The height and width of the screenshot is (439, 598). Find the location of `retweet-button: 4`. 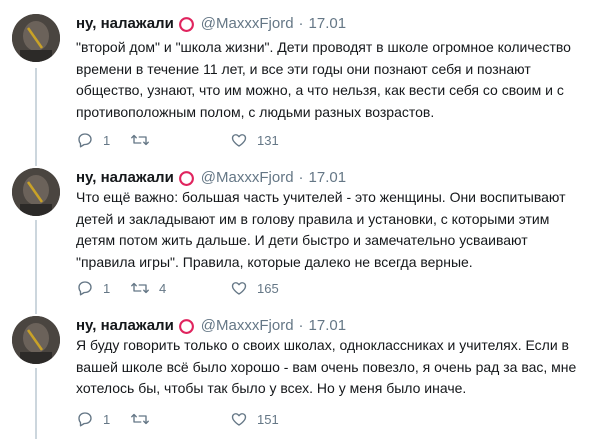

retweet-button: 4 is located at coordinates (180, 288).